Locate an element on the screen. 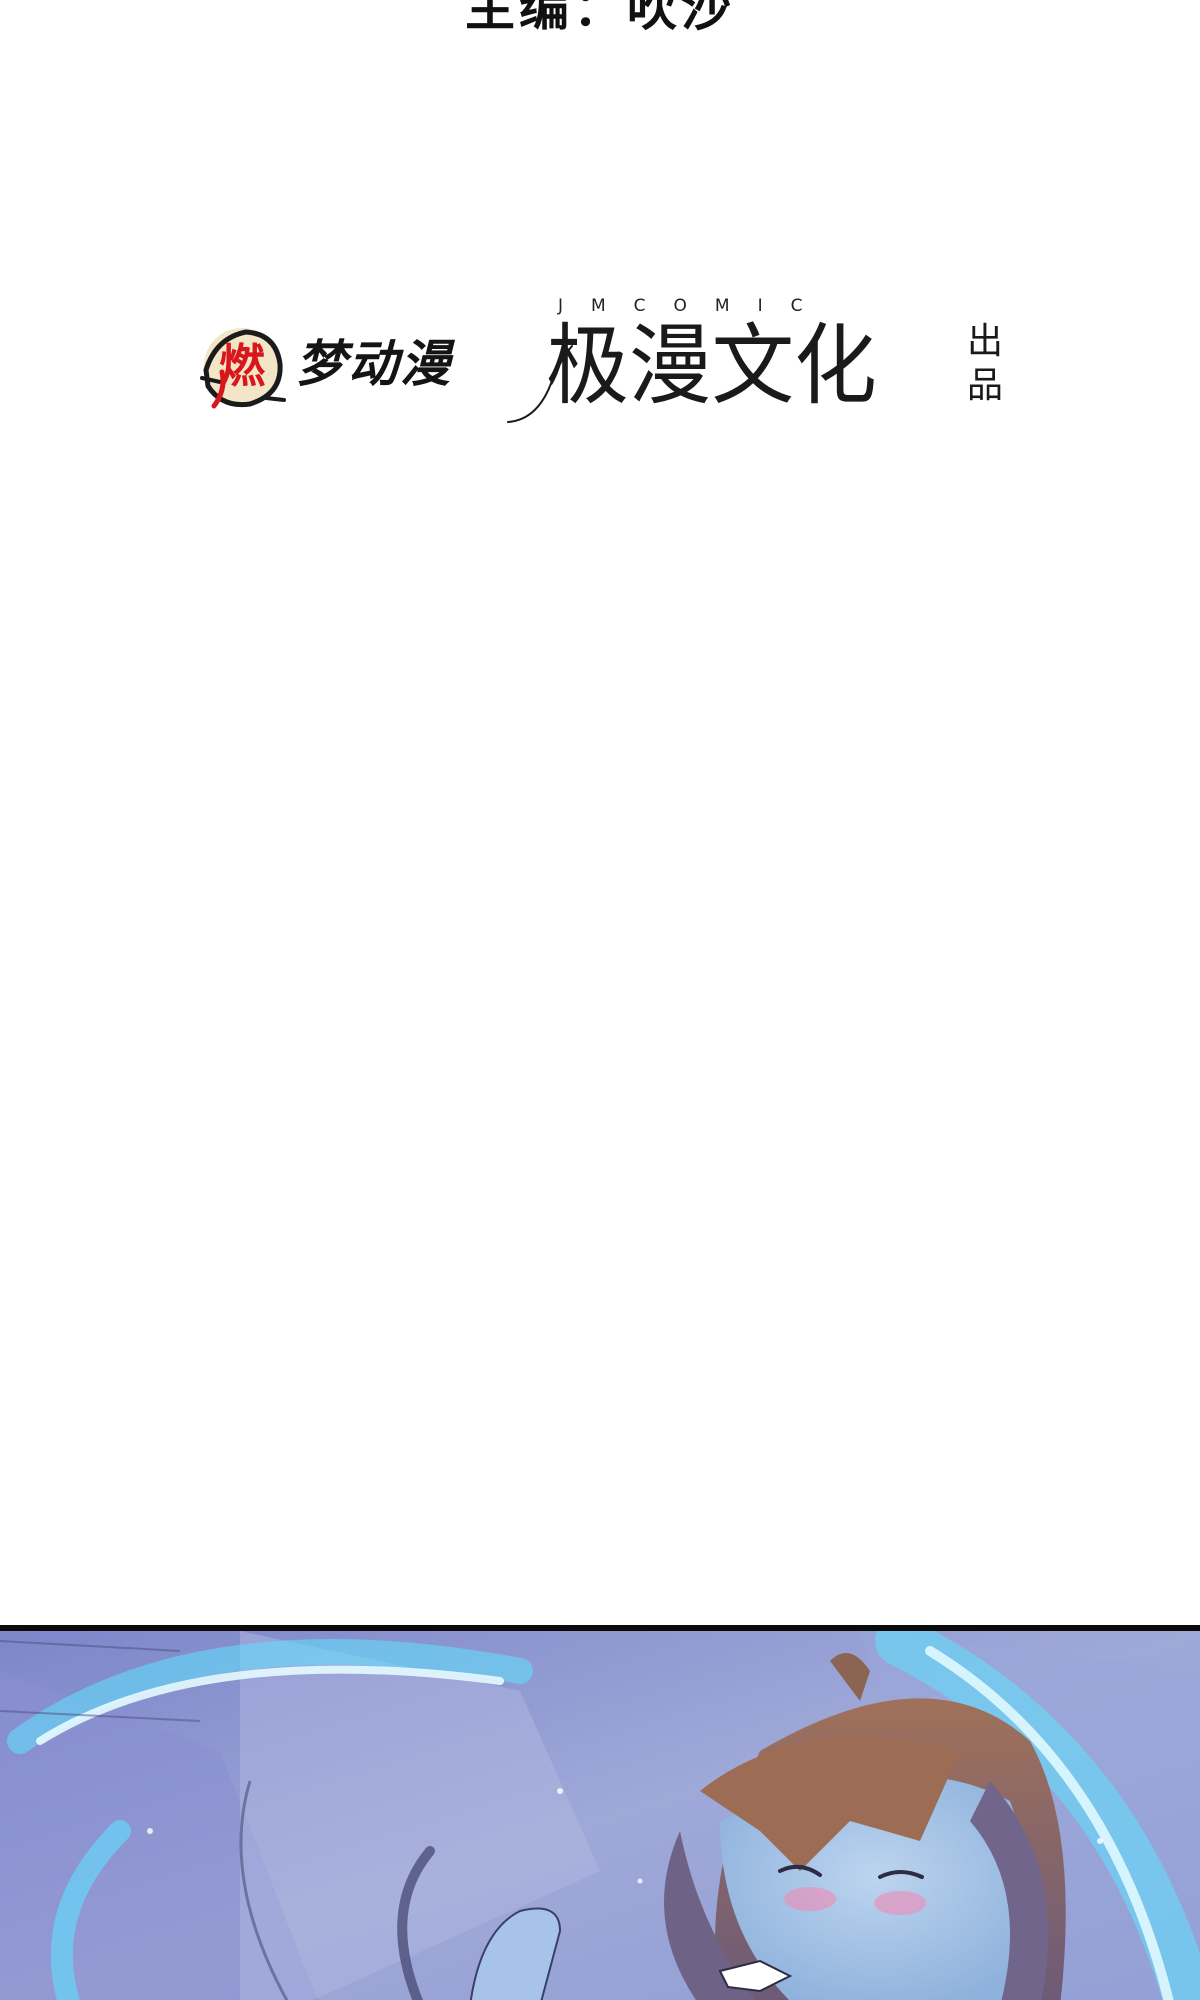 This screenshot has width=1200, height=2000. editor-credit: 主编：吹沙 is located at coordinates (600, 18).